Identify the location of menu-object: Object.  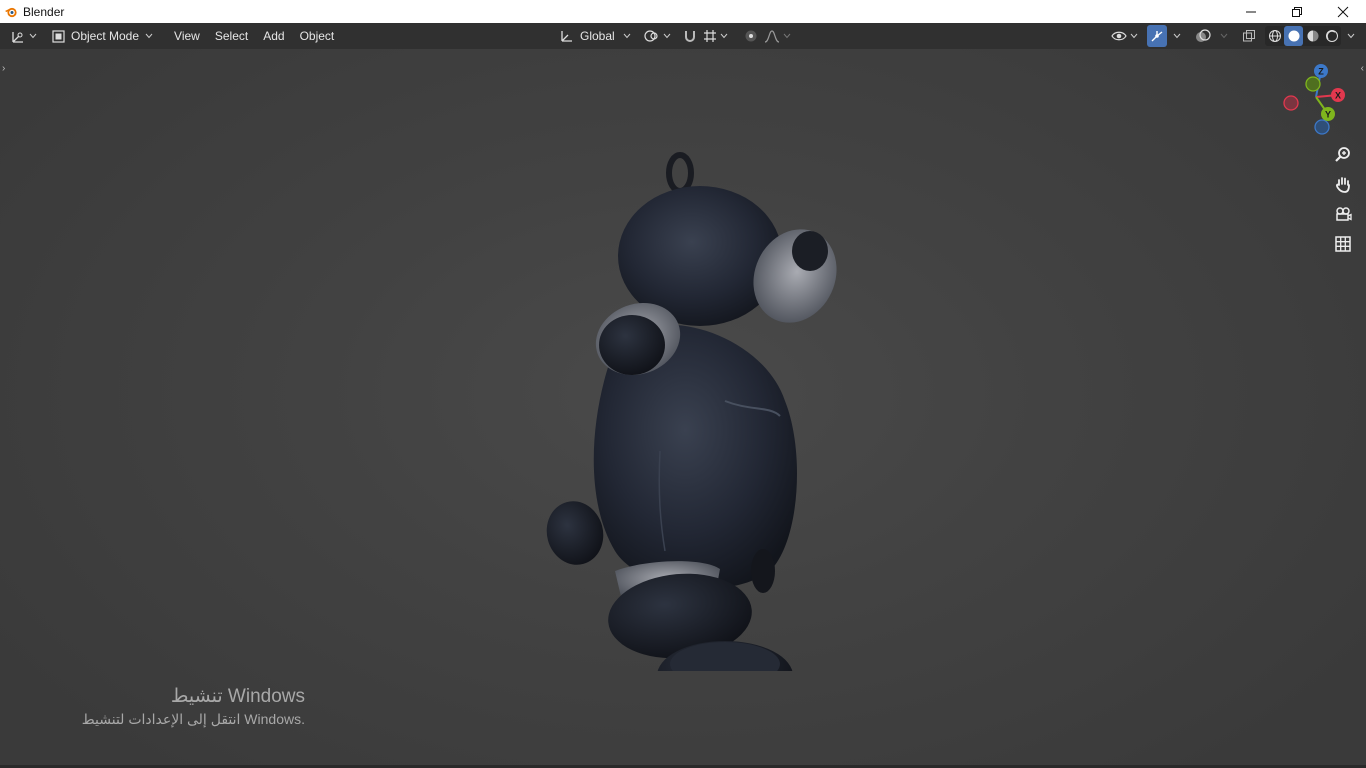
(317, 36).